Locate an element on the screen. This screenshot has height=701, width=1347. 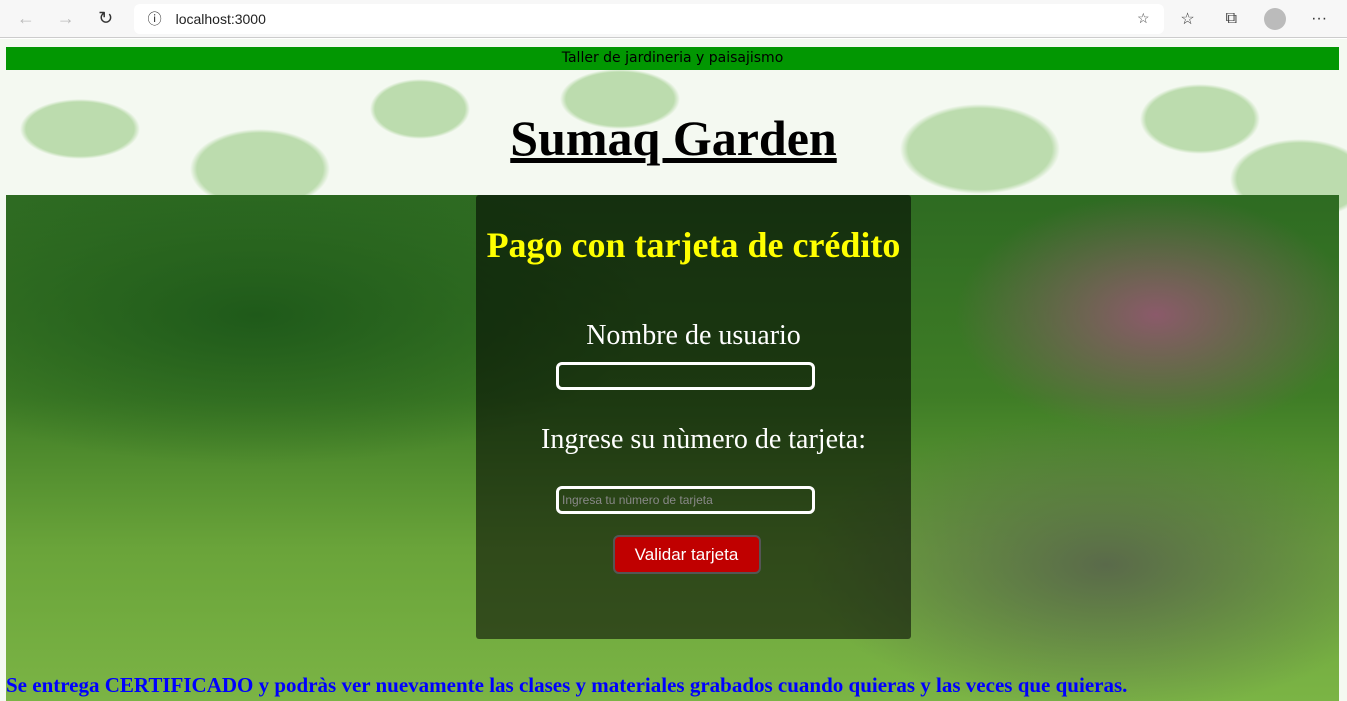
favorite-add-icon: ☆ is located at coordinates (1143, 18).